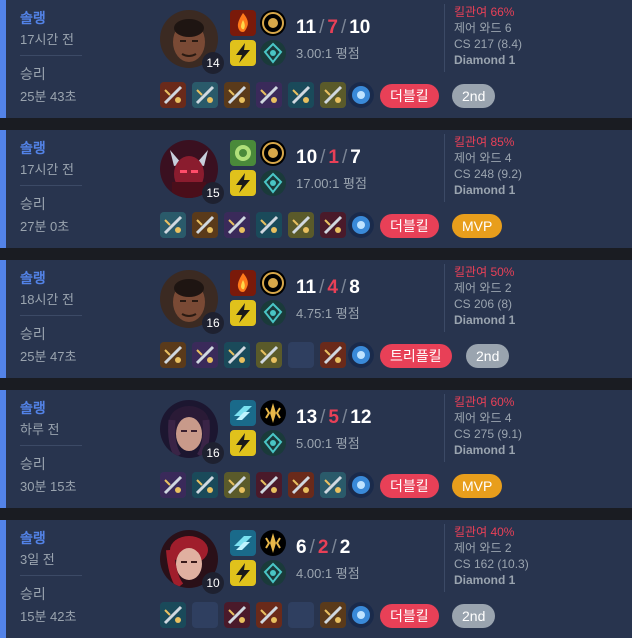  I want to click on match-result: 승리, so click(33, 464).